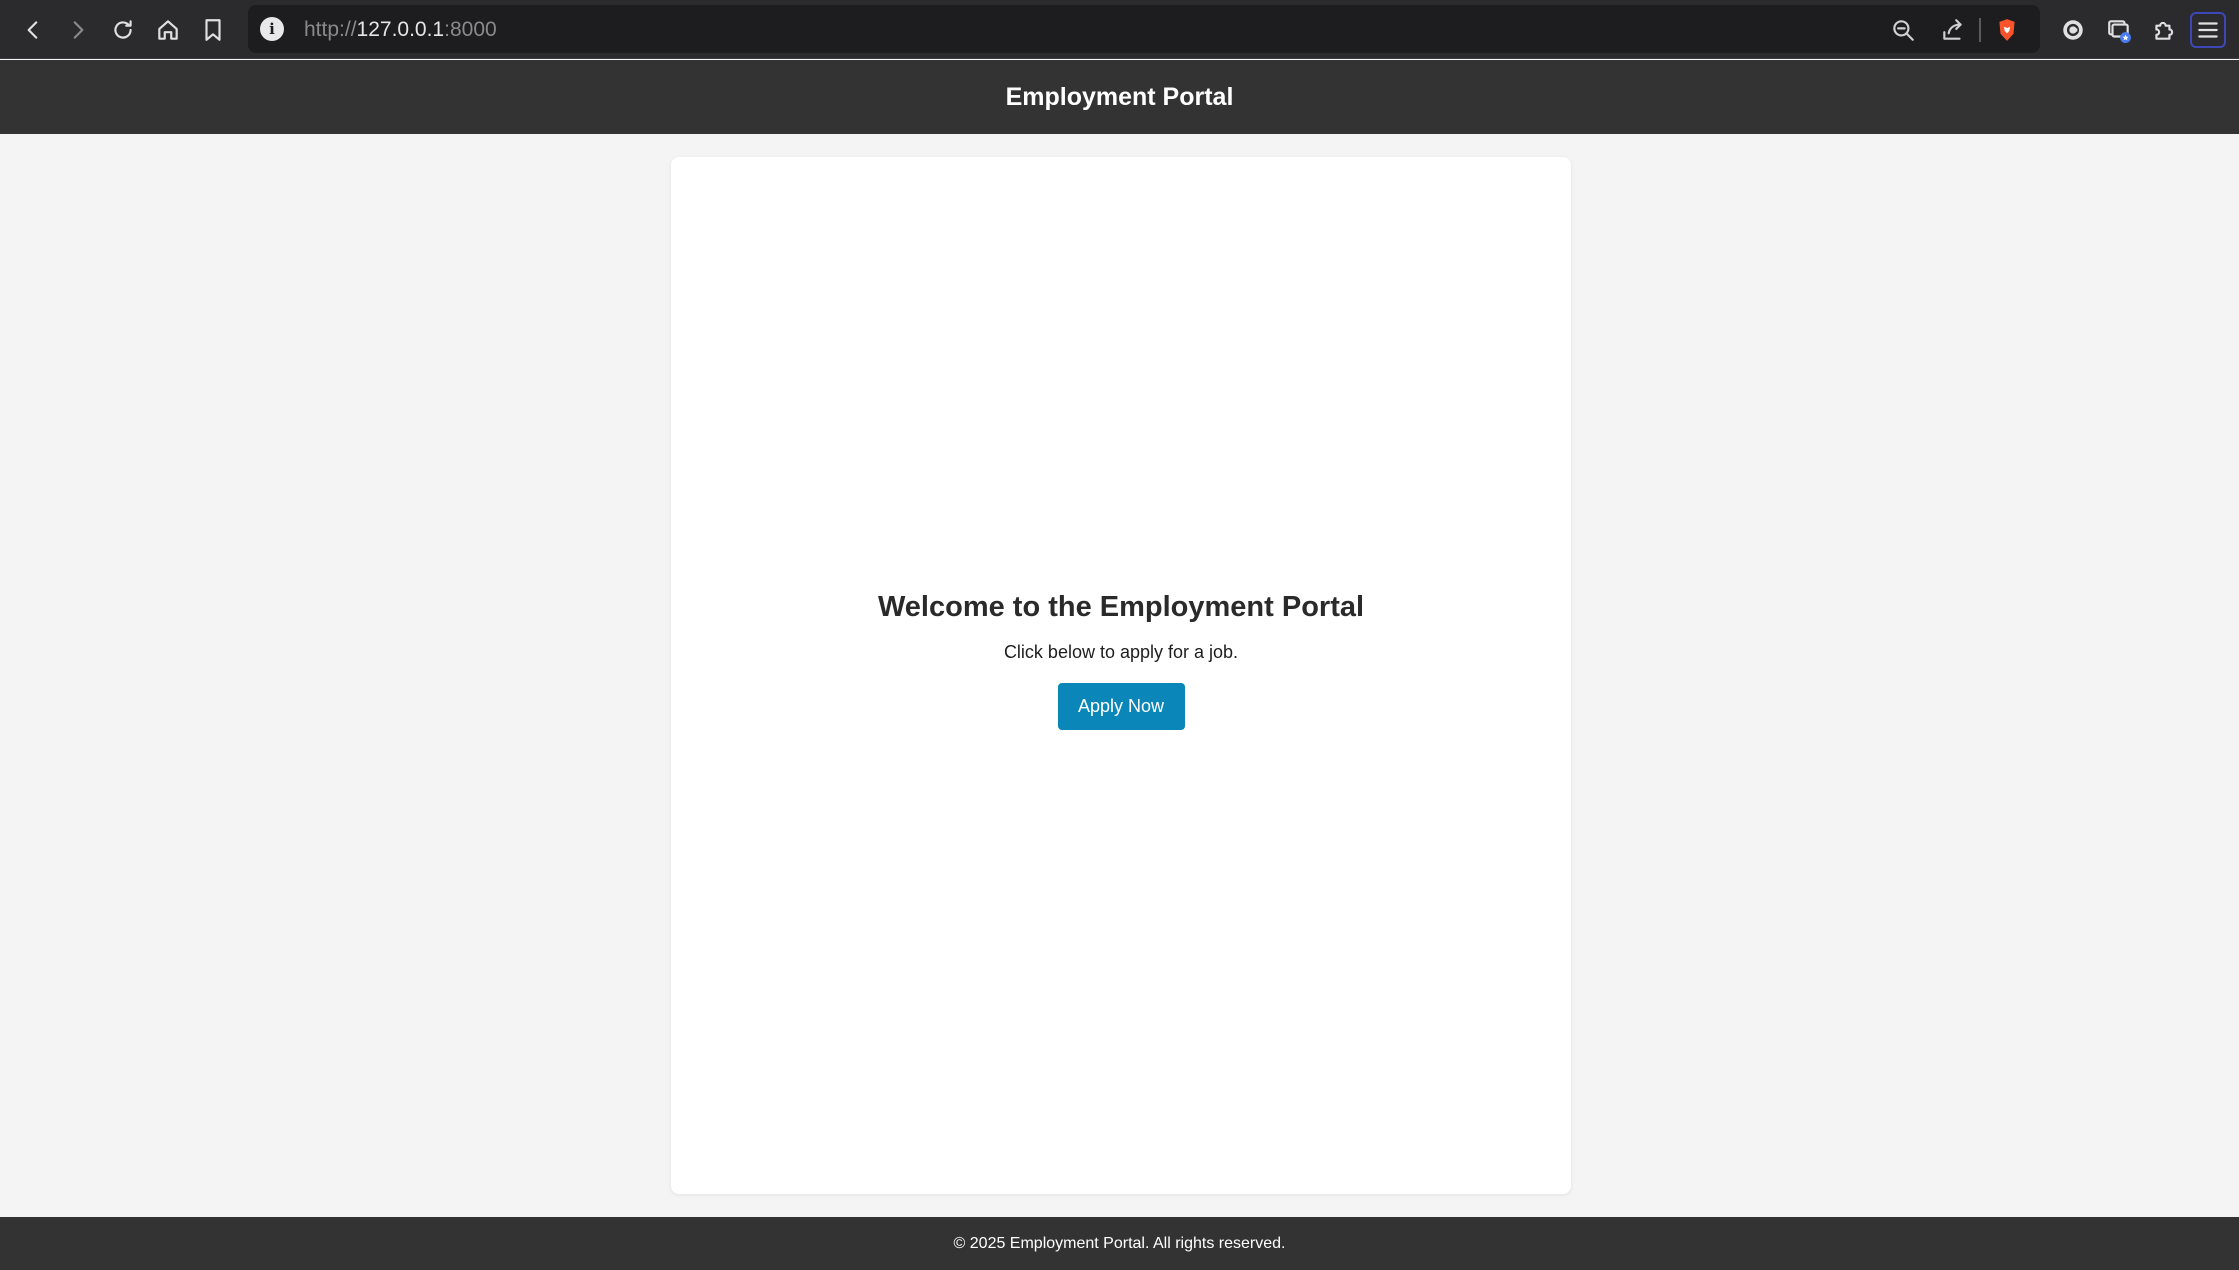 The width and height of the screenshot is (2239, 1270). I want to click on zoom-button, so click(1903, 30).